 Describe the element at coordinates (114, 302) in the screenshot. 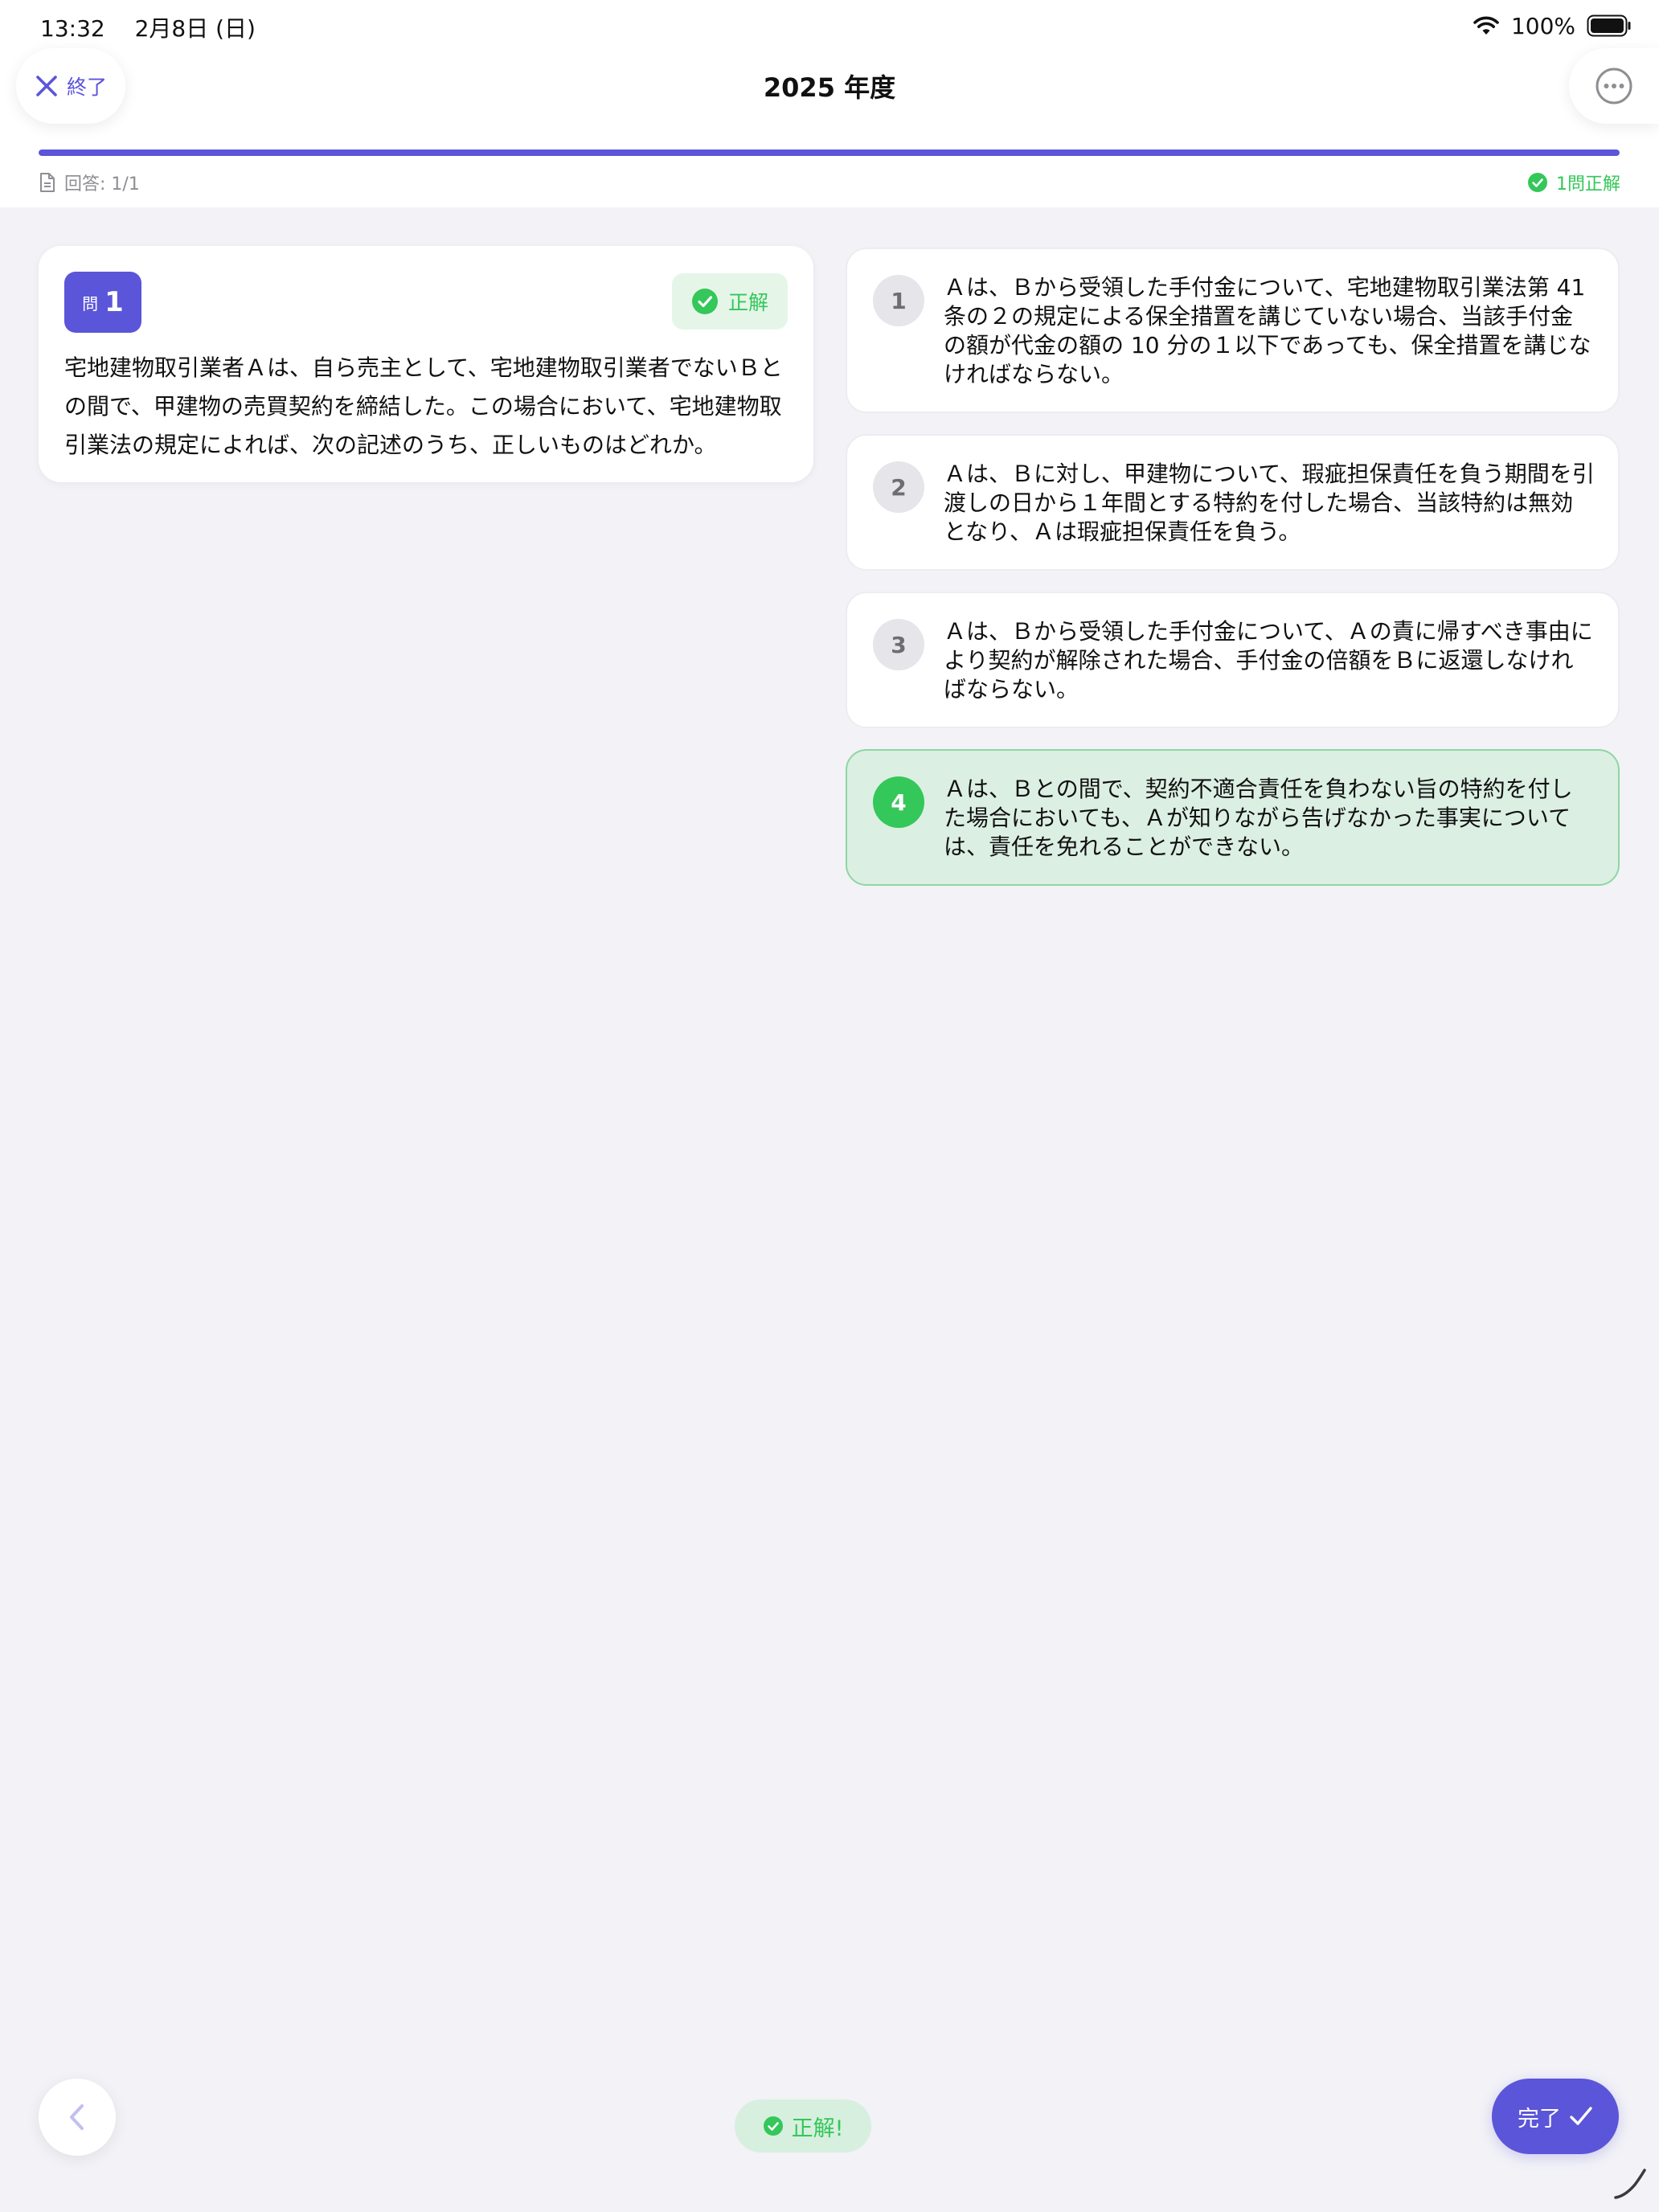

I see `question-number: 1` at that location.